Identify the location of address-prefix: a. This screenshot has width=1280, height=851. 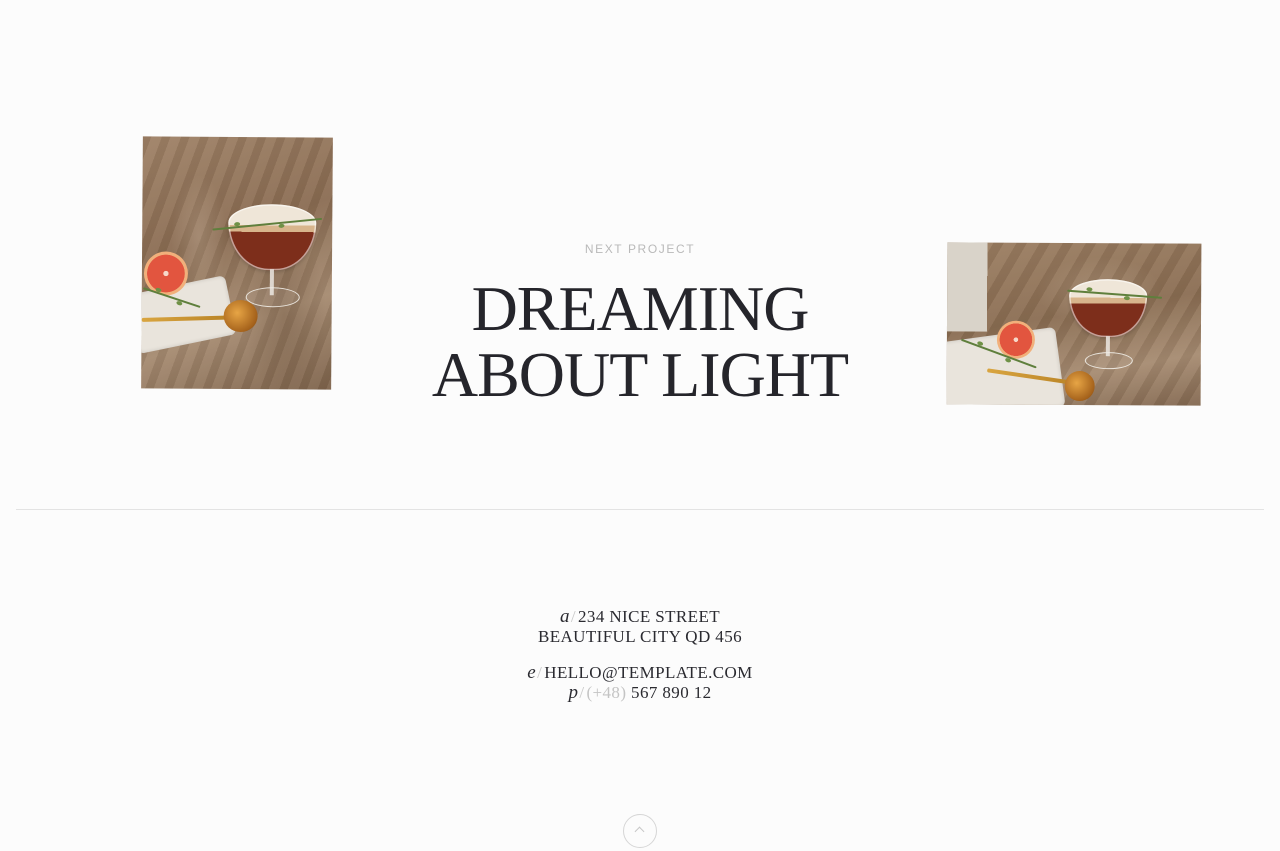
(564, 616).